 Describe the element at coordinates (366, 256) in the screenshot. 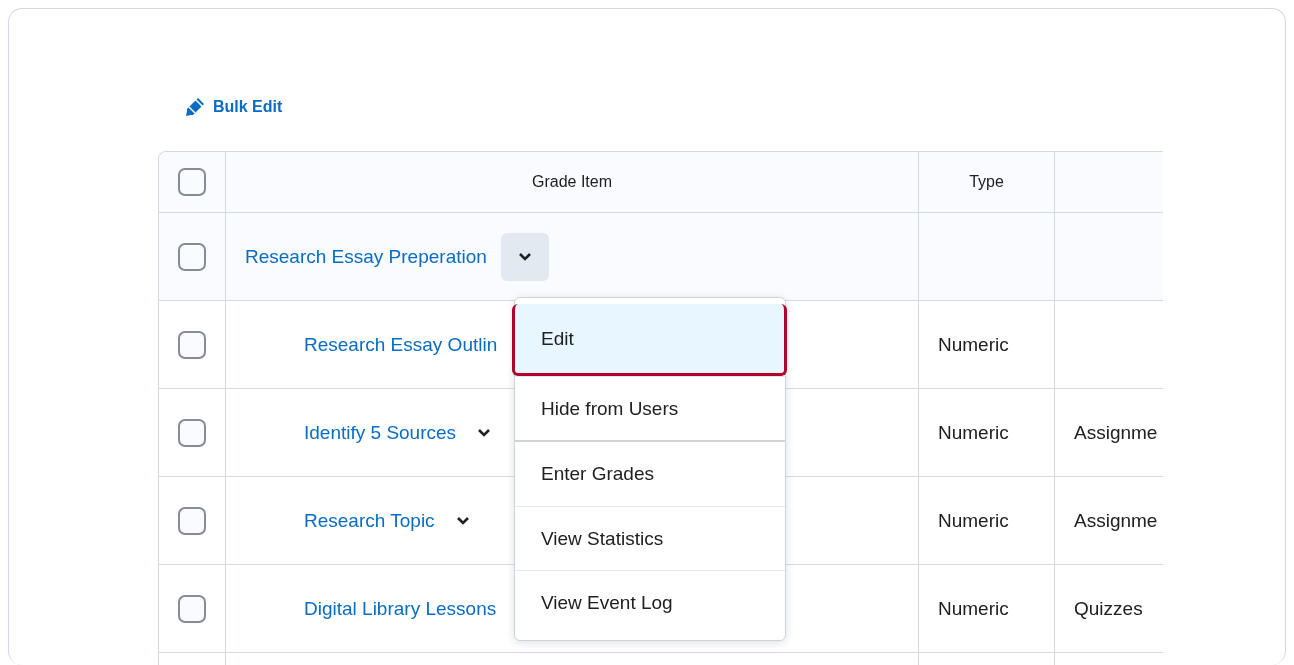

I see `grade-item-link: Research Essay Preperation` at that location.